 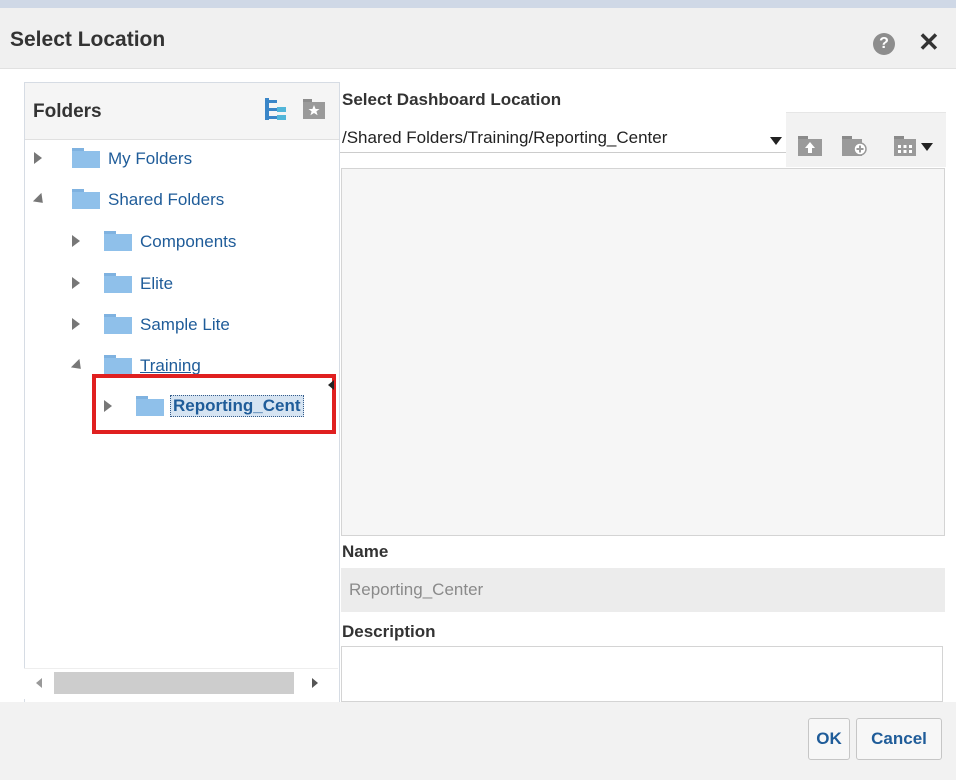 What do you see at coordinates (643, 590) in the screenshot?
I see `name-field` at bounding box center [643, 590].